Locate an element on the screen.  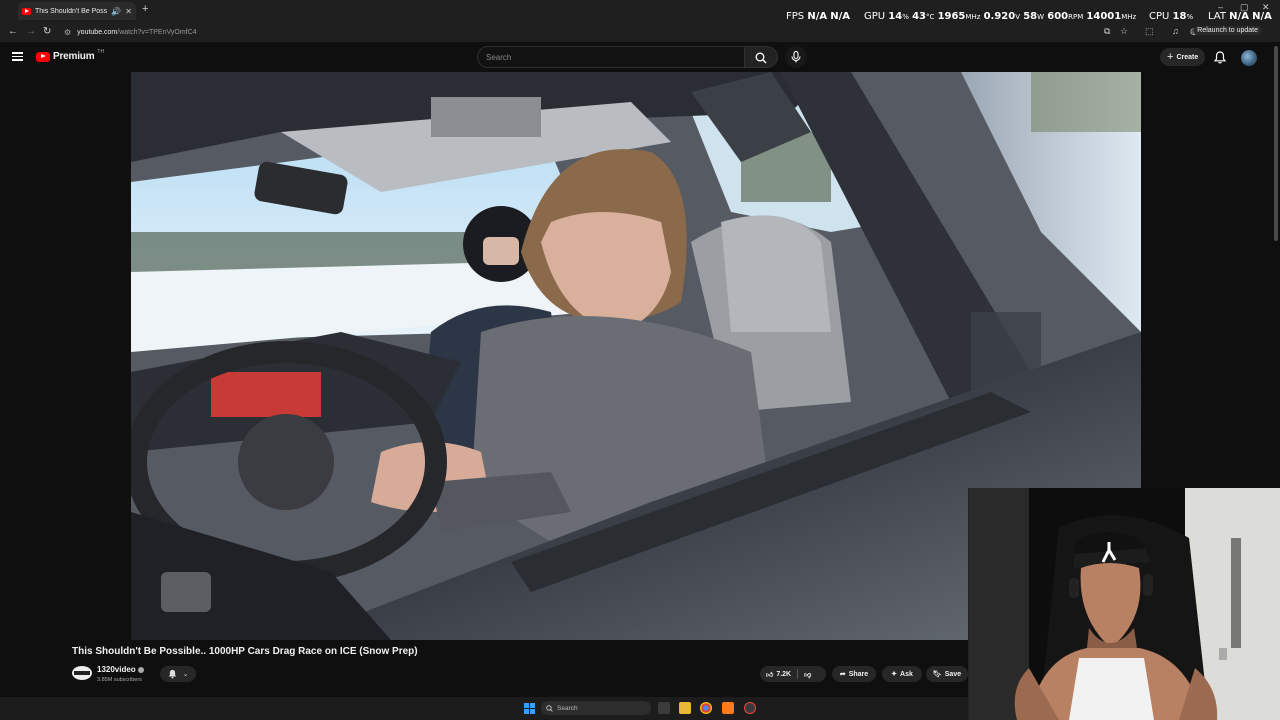
microphone-icon is located at coordinates (796, 57).